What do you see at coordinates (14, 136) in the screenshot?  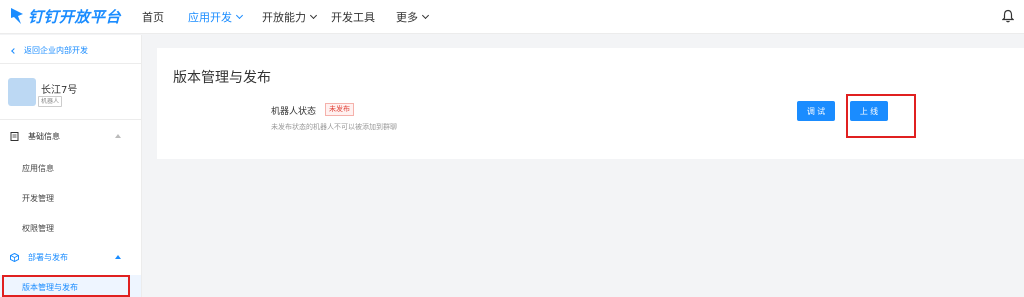 I see `document-icon` at bounding box center [14, 136].